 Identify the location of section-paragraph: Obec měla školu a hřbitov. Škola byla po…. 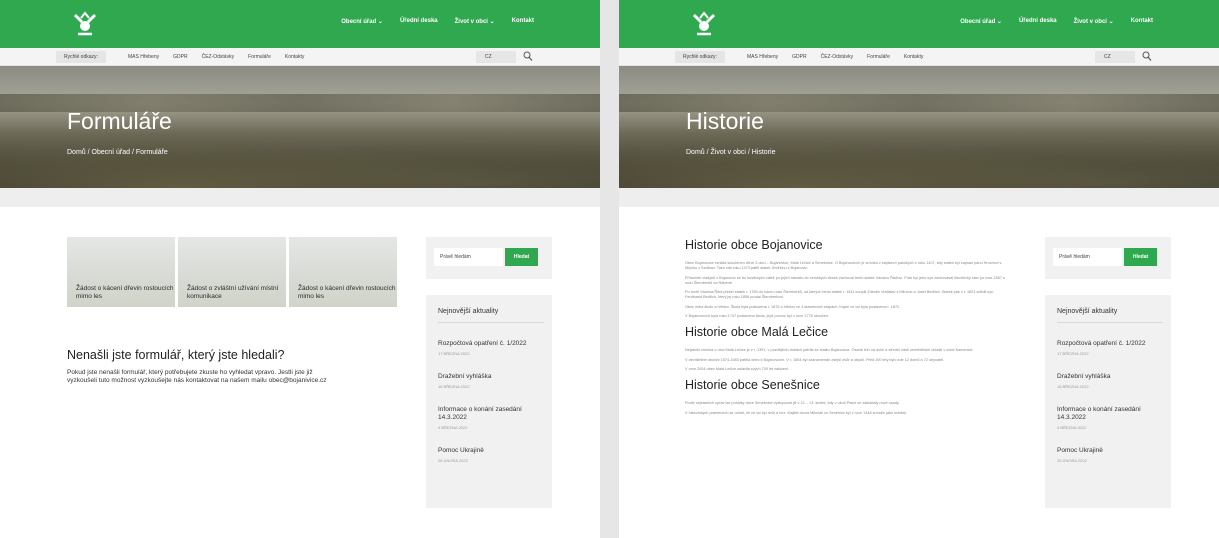
(793, 306).